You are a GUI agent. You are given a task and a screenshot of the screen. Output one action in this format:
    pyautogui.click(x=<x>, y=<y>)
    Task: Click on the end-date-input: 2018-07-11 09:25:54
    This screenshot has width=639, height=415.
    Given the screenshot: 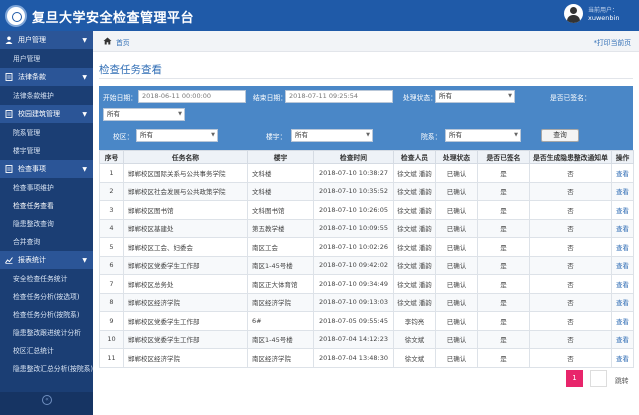 What is the action you would take?
    pyautogui.click(x=339, y=96)
    